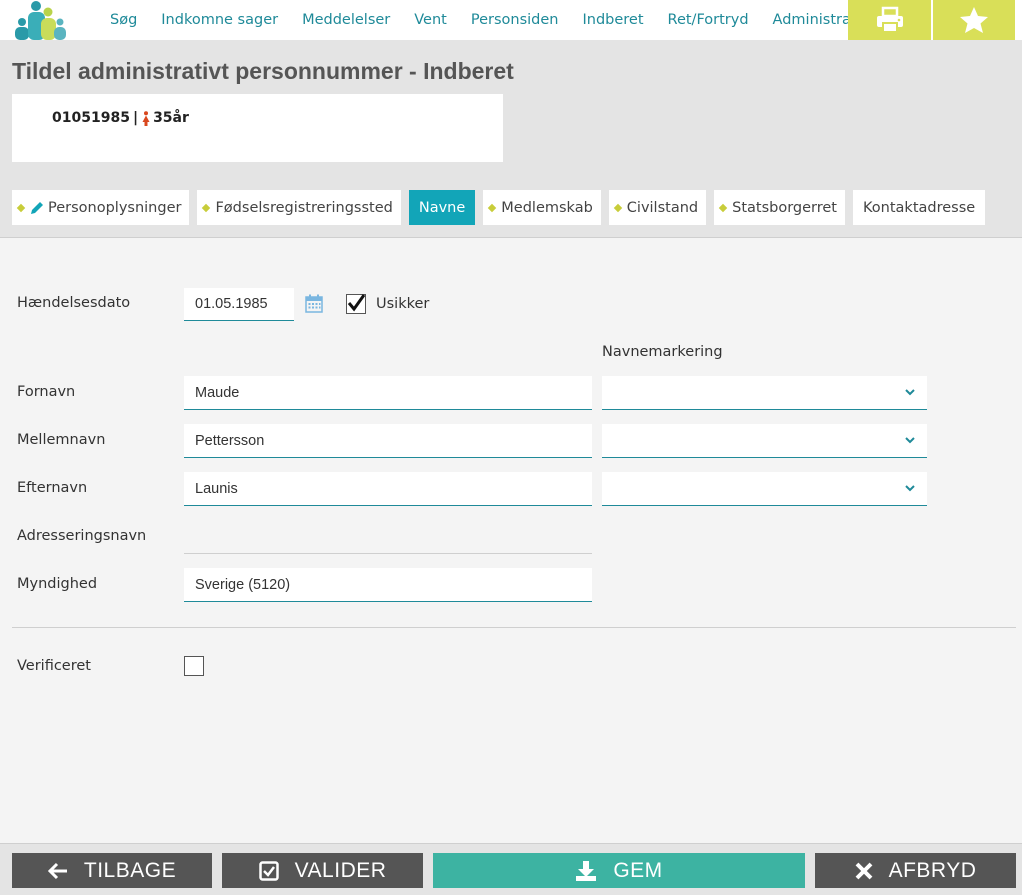 Image resolution: width=1022 pixels, height=895 pixels. Describe the element at coordinates (388, 441) in the screenshot. I see `middle-name-input: Pettersson` at that location.